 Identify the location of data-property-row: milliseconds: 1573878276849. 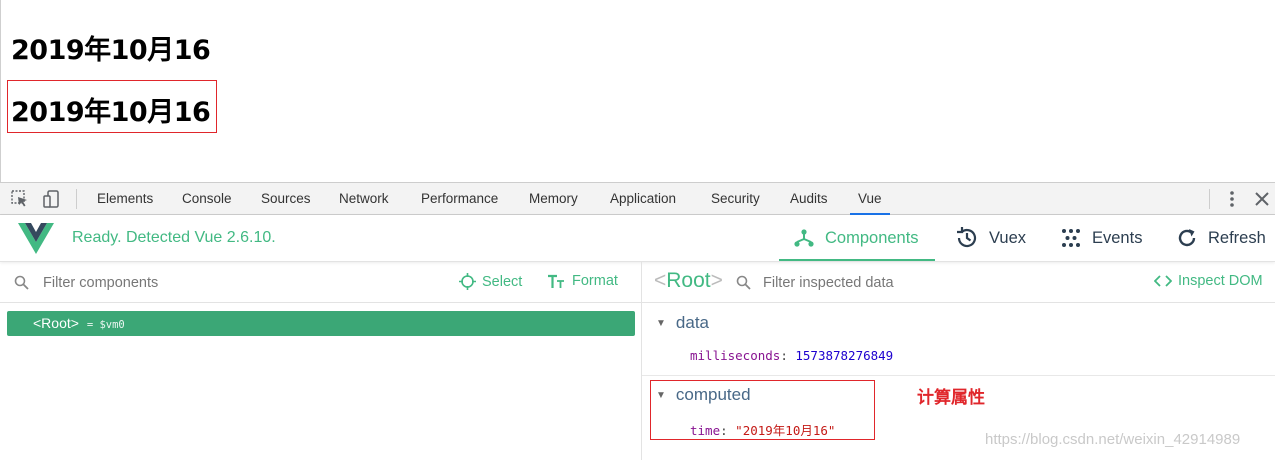
(791, 355).